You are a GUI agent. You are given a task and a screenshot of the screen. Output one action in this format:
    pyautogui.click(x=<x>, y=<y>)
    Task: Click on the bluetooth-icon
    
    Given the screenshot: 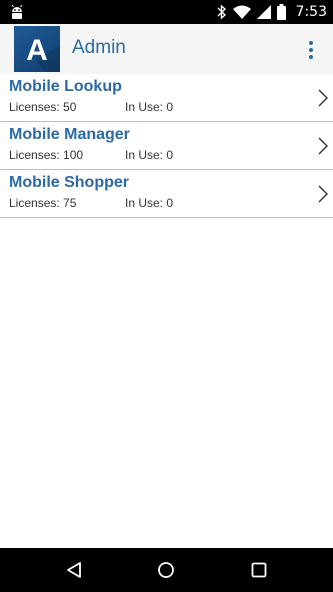 What is the action you would take?
    pyautogui.click(x=221, y=12)
    